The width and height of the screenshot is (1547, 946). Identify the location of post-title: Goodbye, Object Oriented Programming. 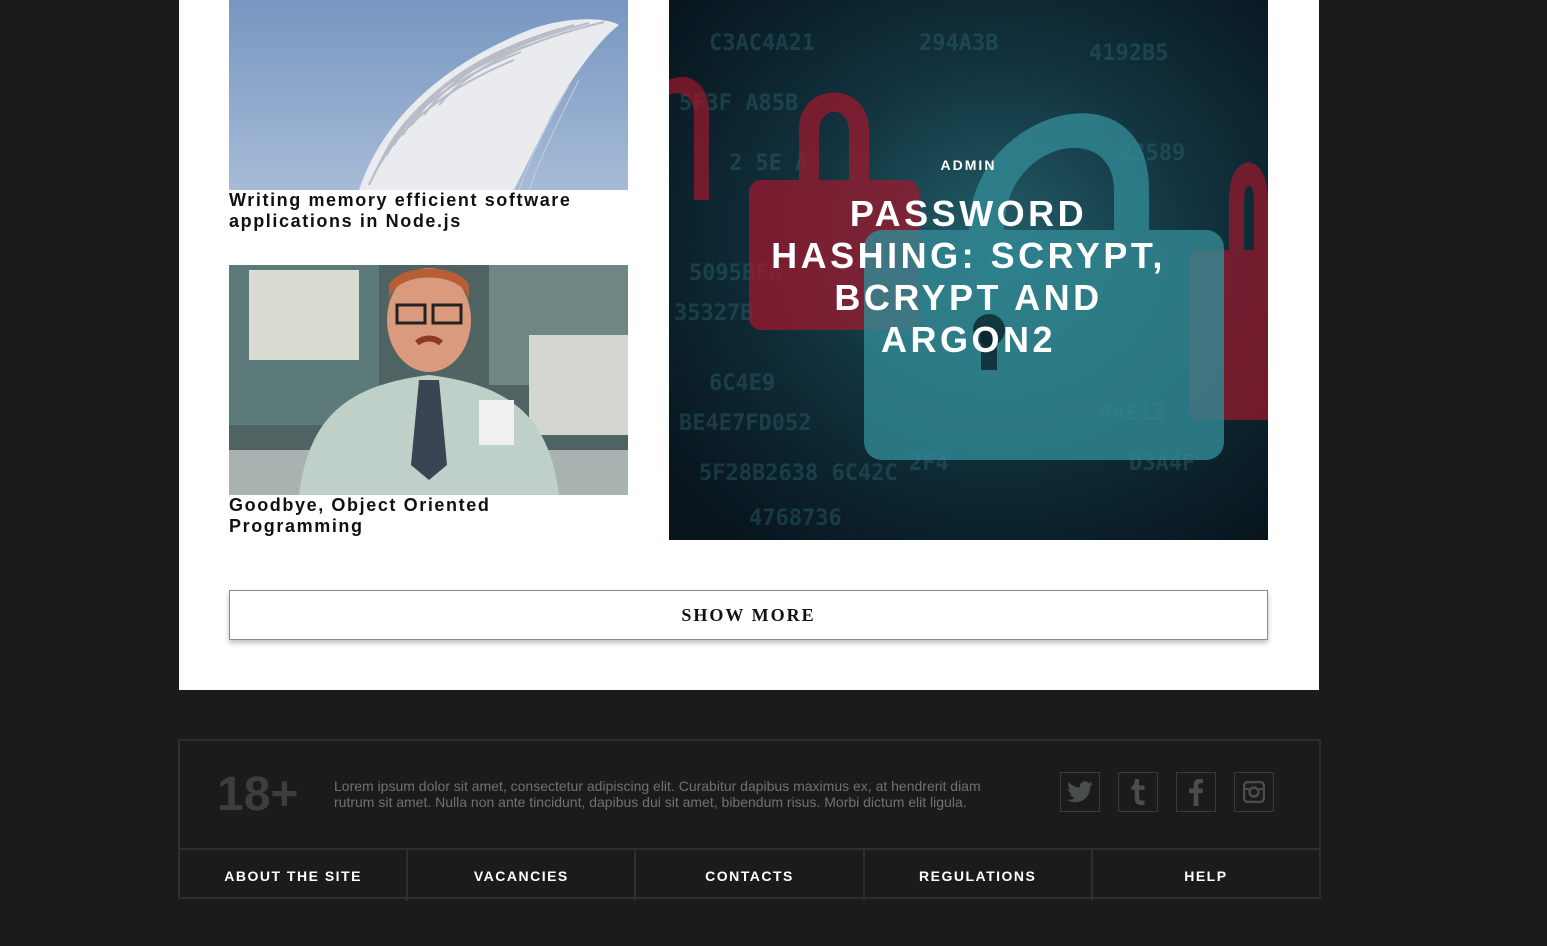
(419, 516).